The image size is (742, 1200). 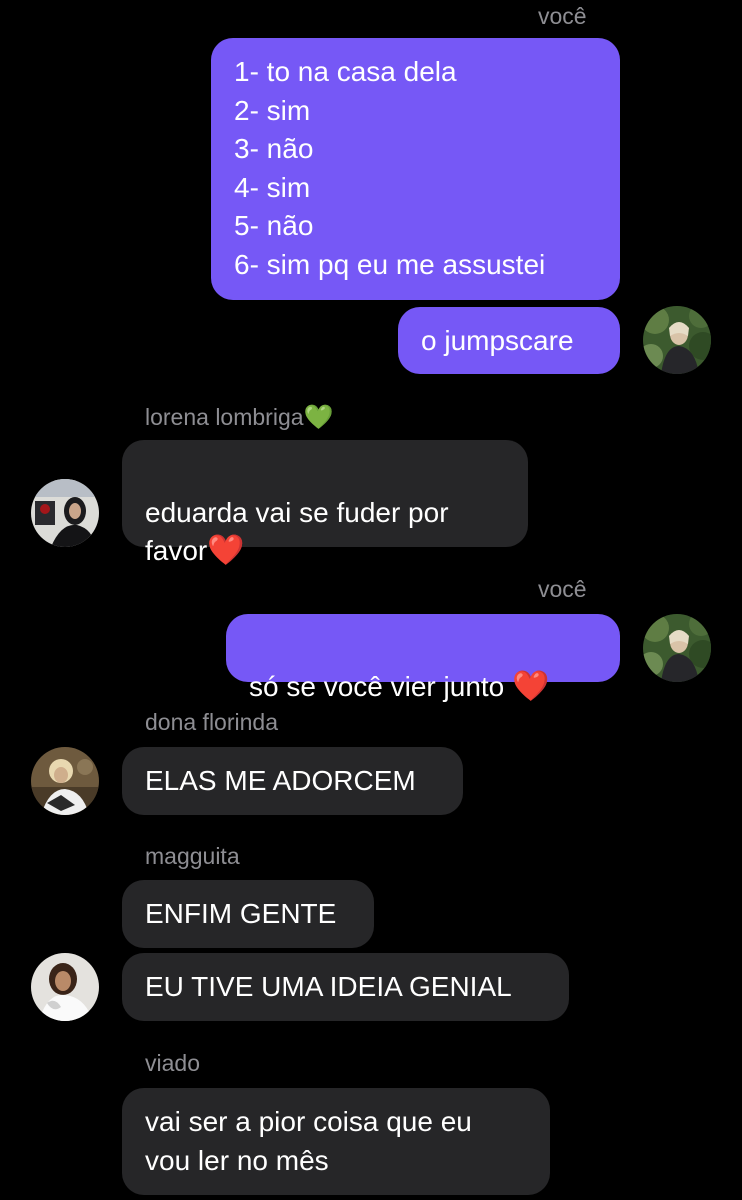 What do you see at coordinates (292, 781) in the screenshot?
I see `message-bubble-incoming: ELAS ME ADORCEM` at bounding box center [292, 781].